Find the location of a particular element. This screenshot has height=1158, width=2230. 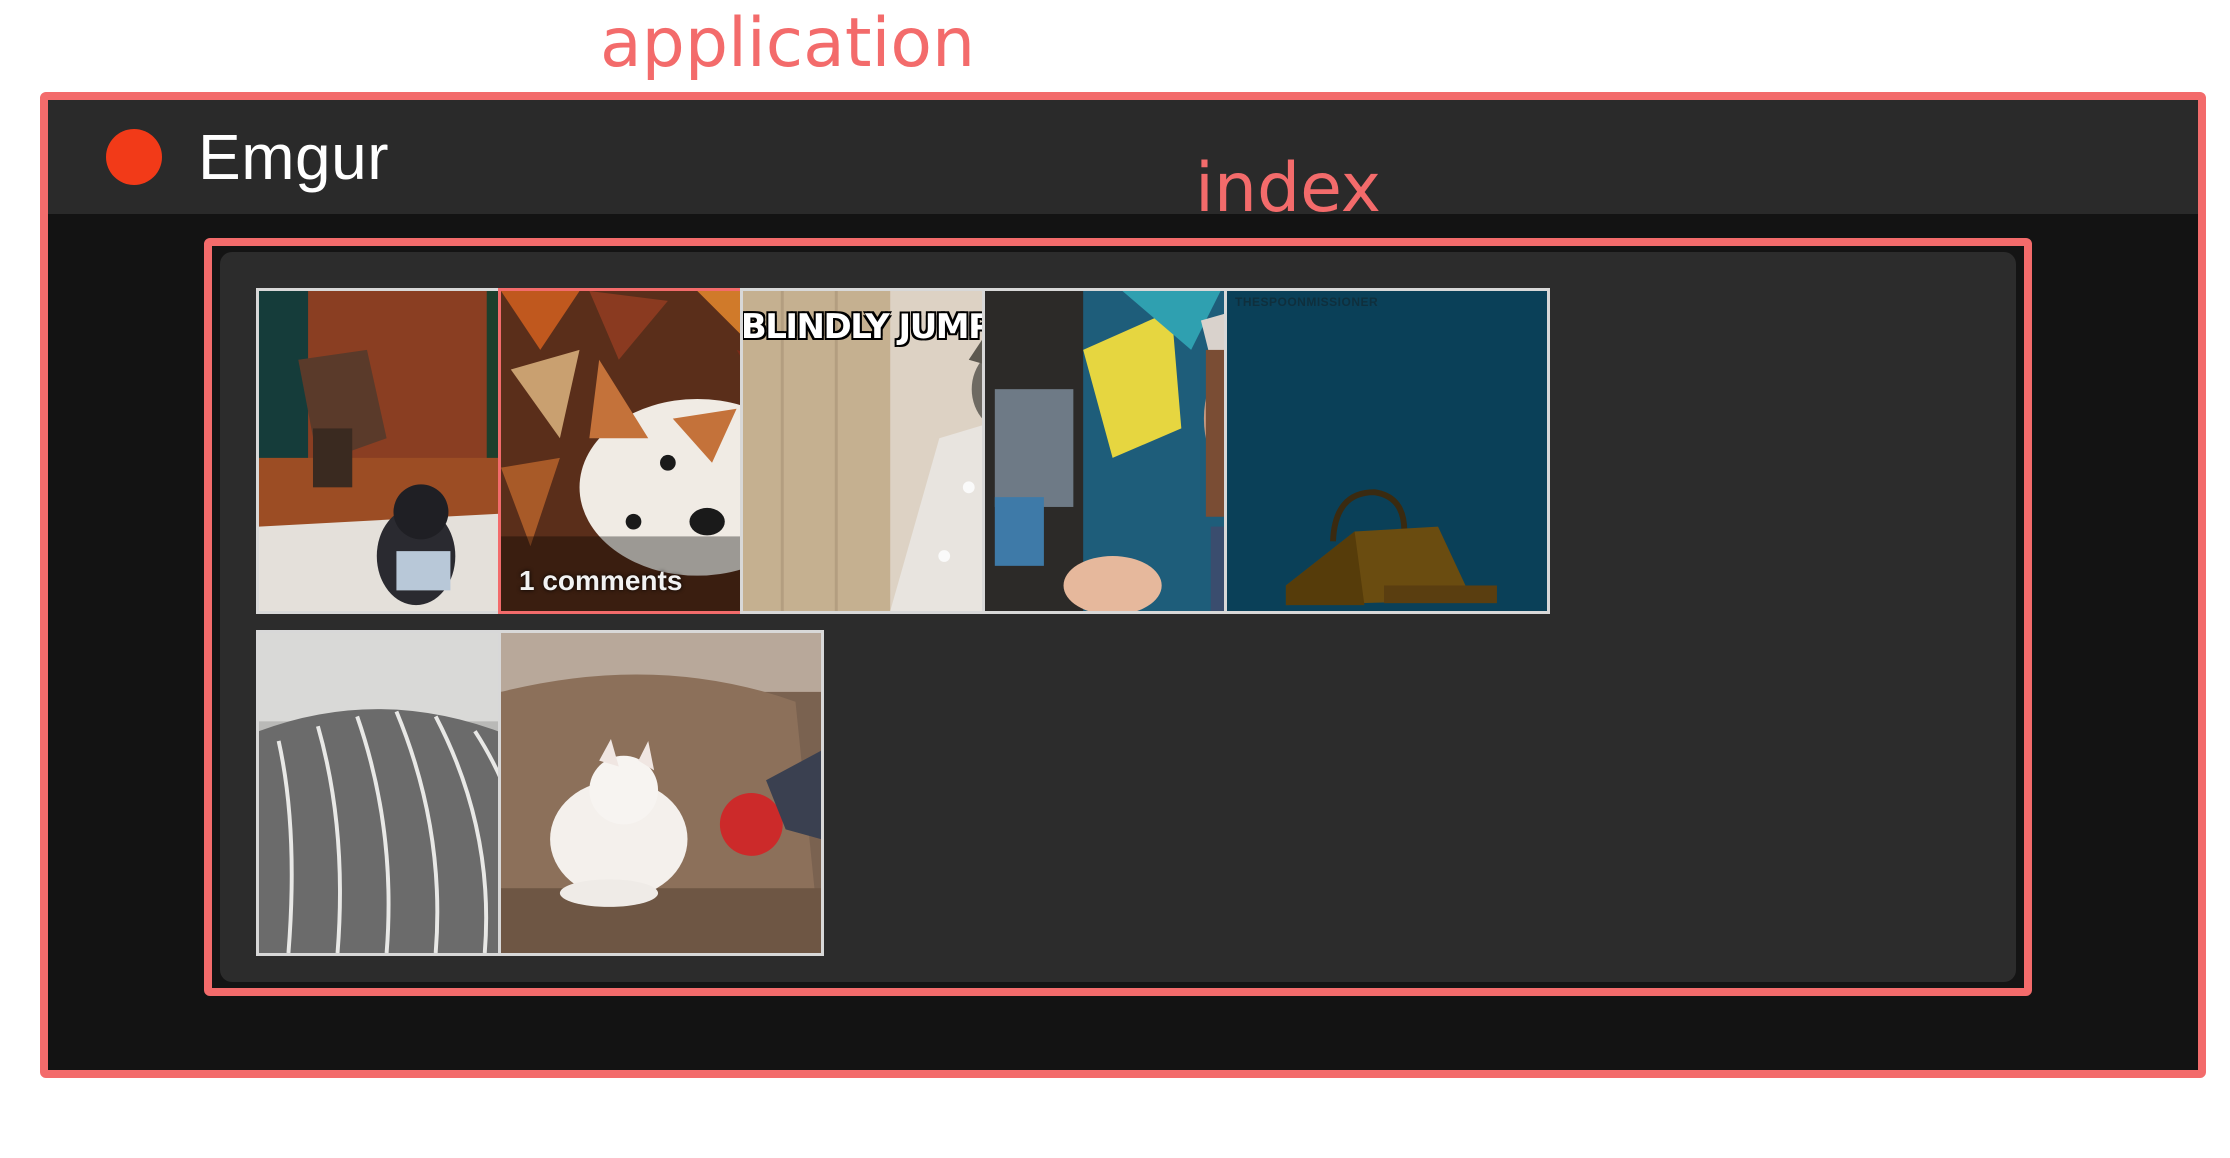

kitten-image is located at coordinates (661, 793).